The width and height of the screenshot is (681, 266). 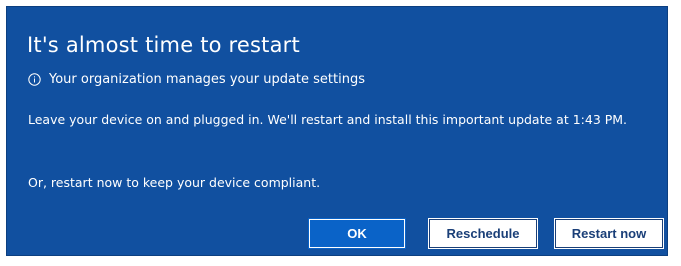 I want to click on dialog-title: It's almost time to restart, so click(x=163, y=45).